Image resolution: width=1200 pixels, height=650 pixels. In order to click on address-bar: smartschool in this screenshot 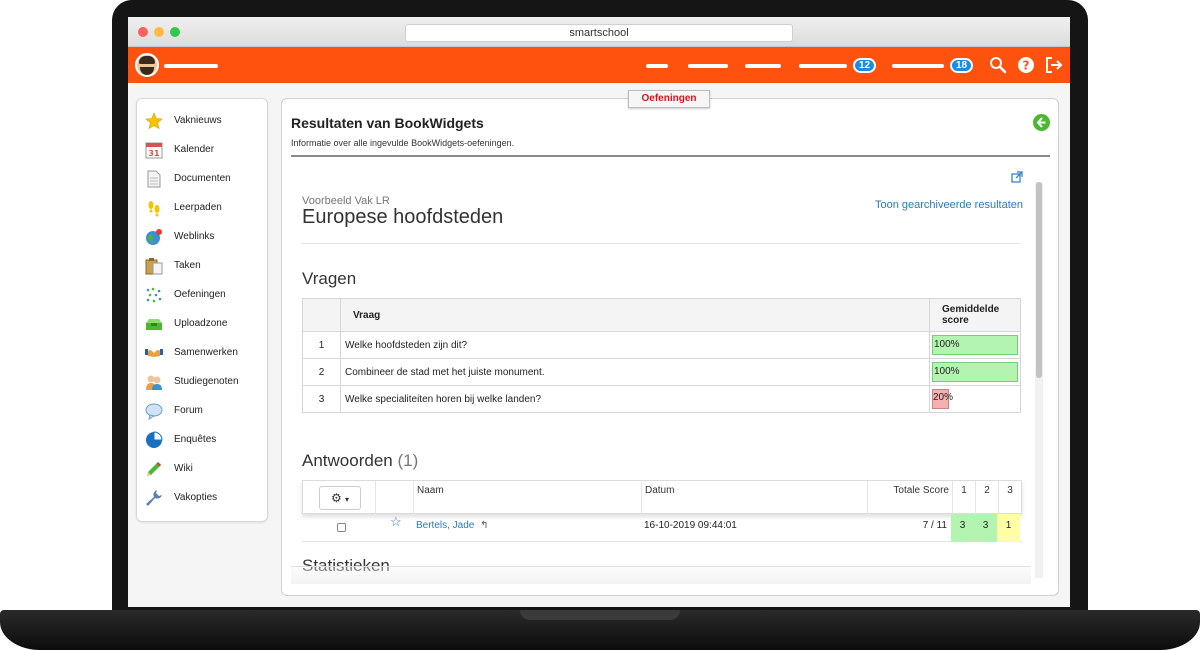, I will do `click(599, 33)`.